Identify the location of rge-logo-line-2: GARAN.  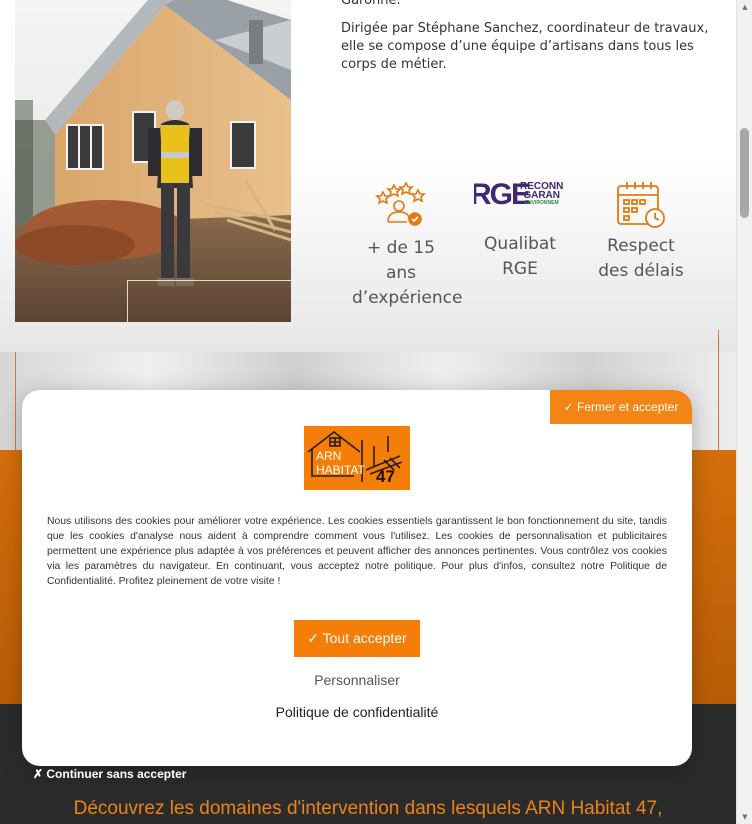
(541, 195).